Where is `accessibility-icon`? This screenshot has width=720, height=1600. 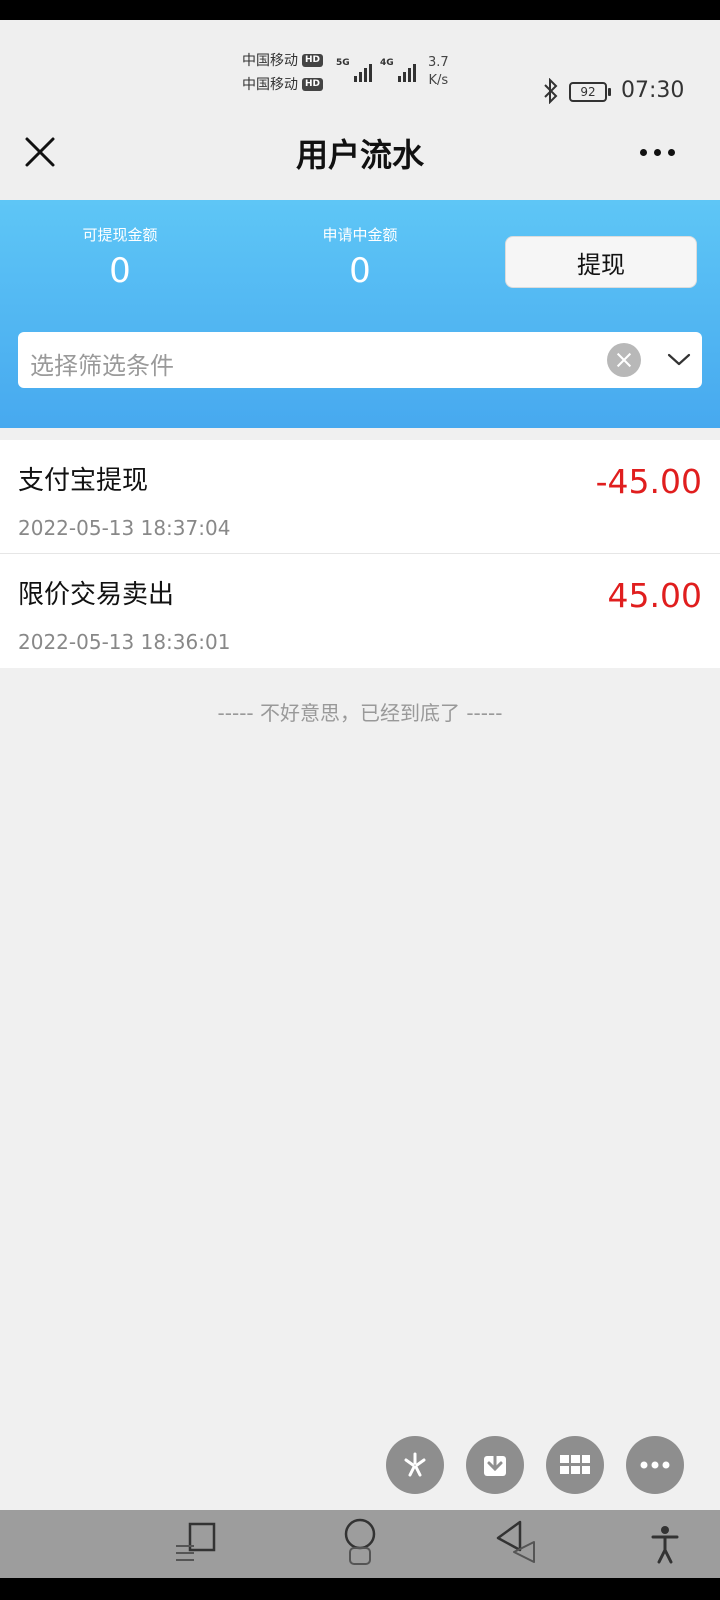
accessibility-icon is located at coordinates (665, 1544).